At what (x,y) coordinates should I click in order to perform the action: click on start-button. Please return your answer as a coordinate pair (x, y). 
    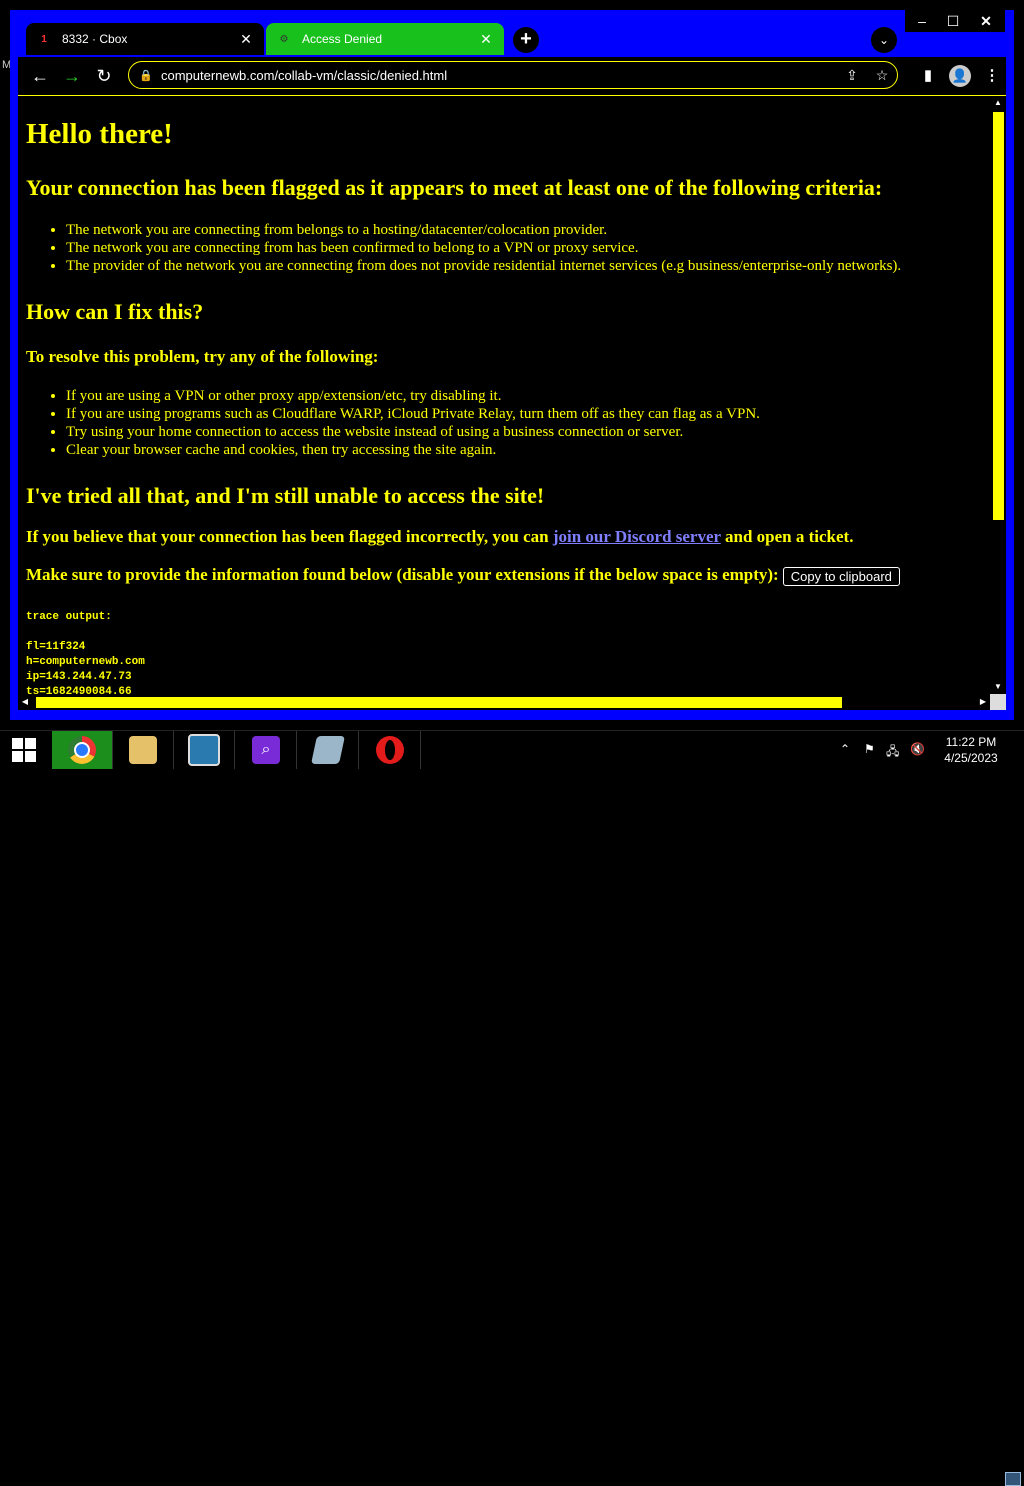
    Looking at the image, I should click on (24, 750).